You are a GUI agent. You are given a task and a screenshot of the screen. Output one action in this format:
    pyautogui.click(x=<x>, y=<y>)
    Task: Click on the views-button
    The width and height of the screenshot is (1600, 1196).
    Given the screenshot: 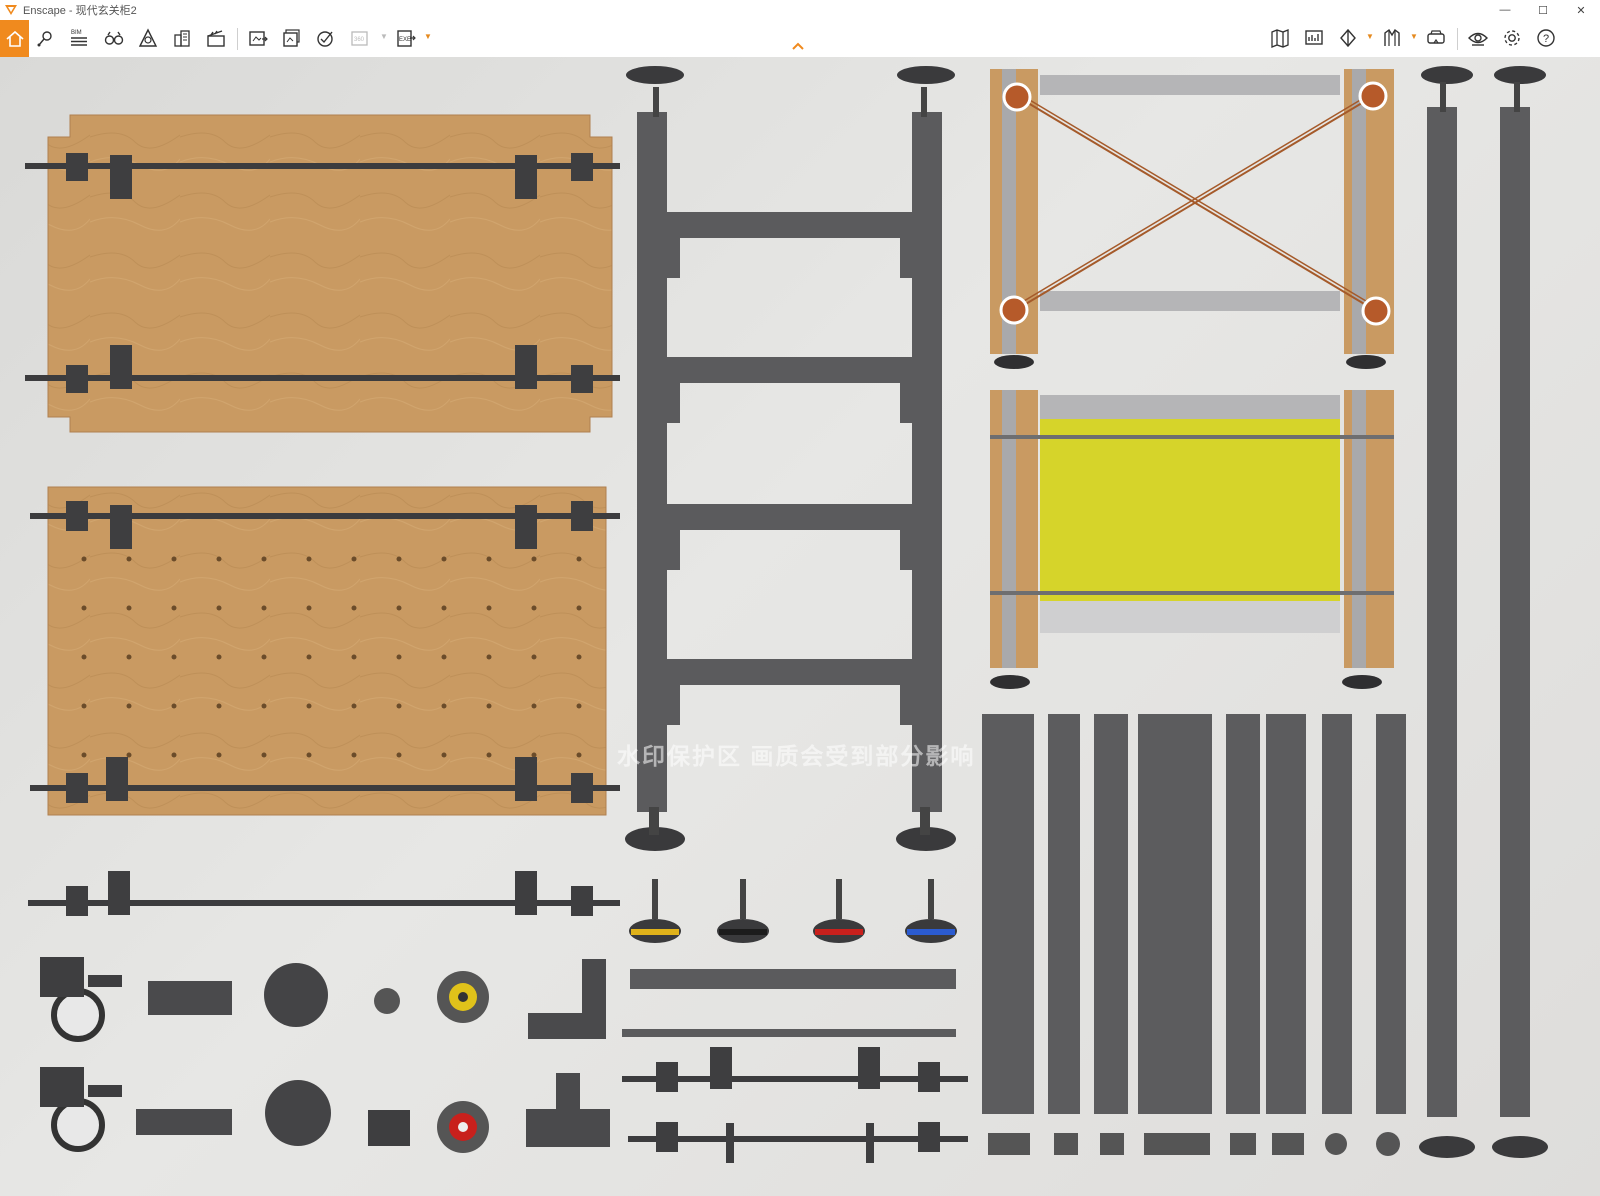 What is the action you would take?
    pyautogui.click(x=46, y=38)
    